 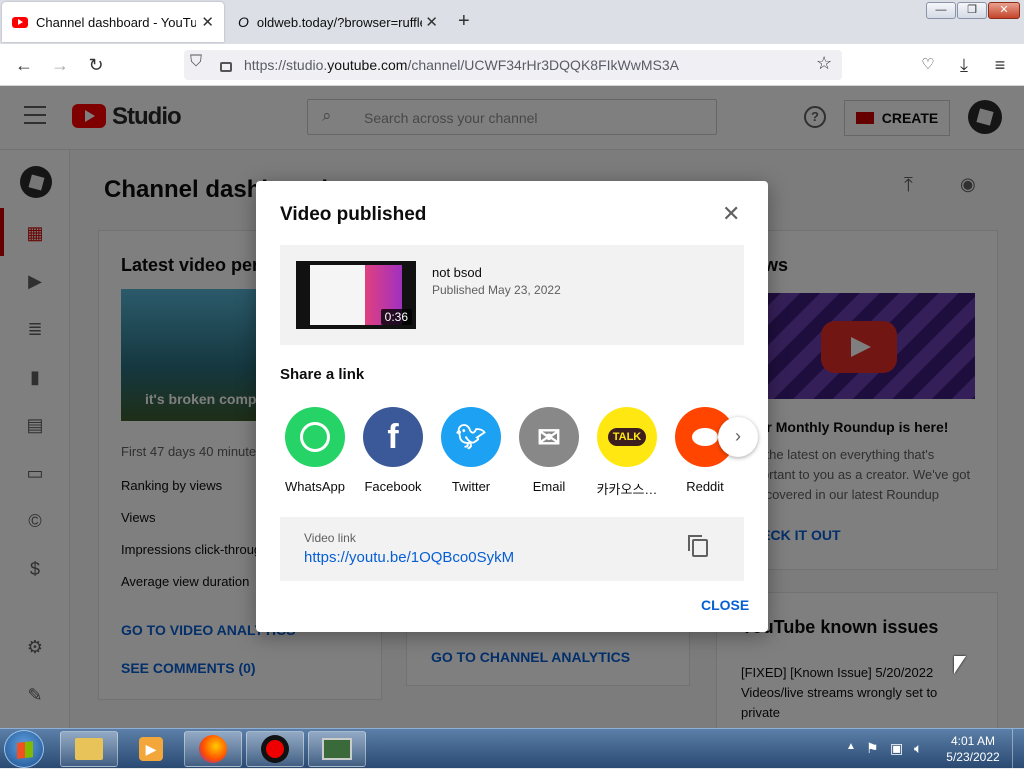 I want to click on youtube-favicon-icon, so click(x=20, y=22).